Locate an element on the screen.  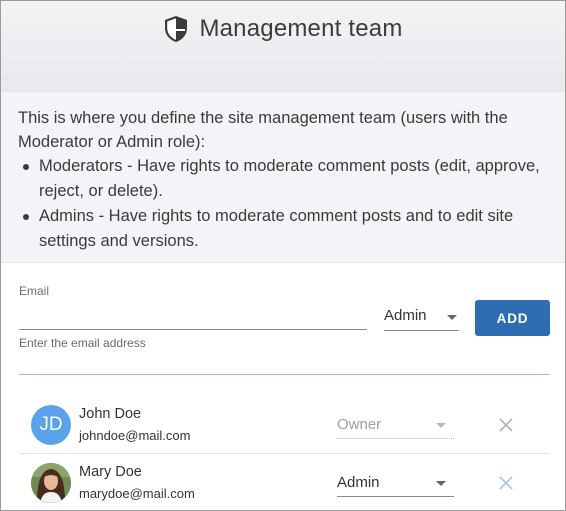
header-title-group: Management team is located at coordinates (283, 29).